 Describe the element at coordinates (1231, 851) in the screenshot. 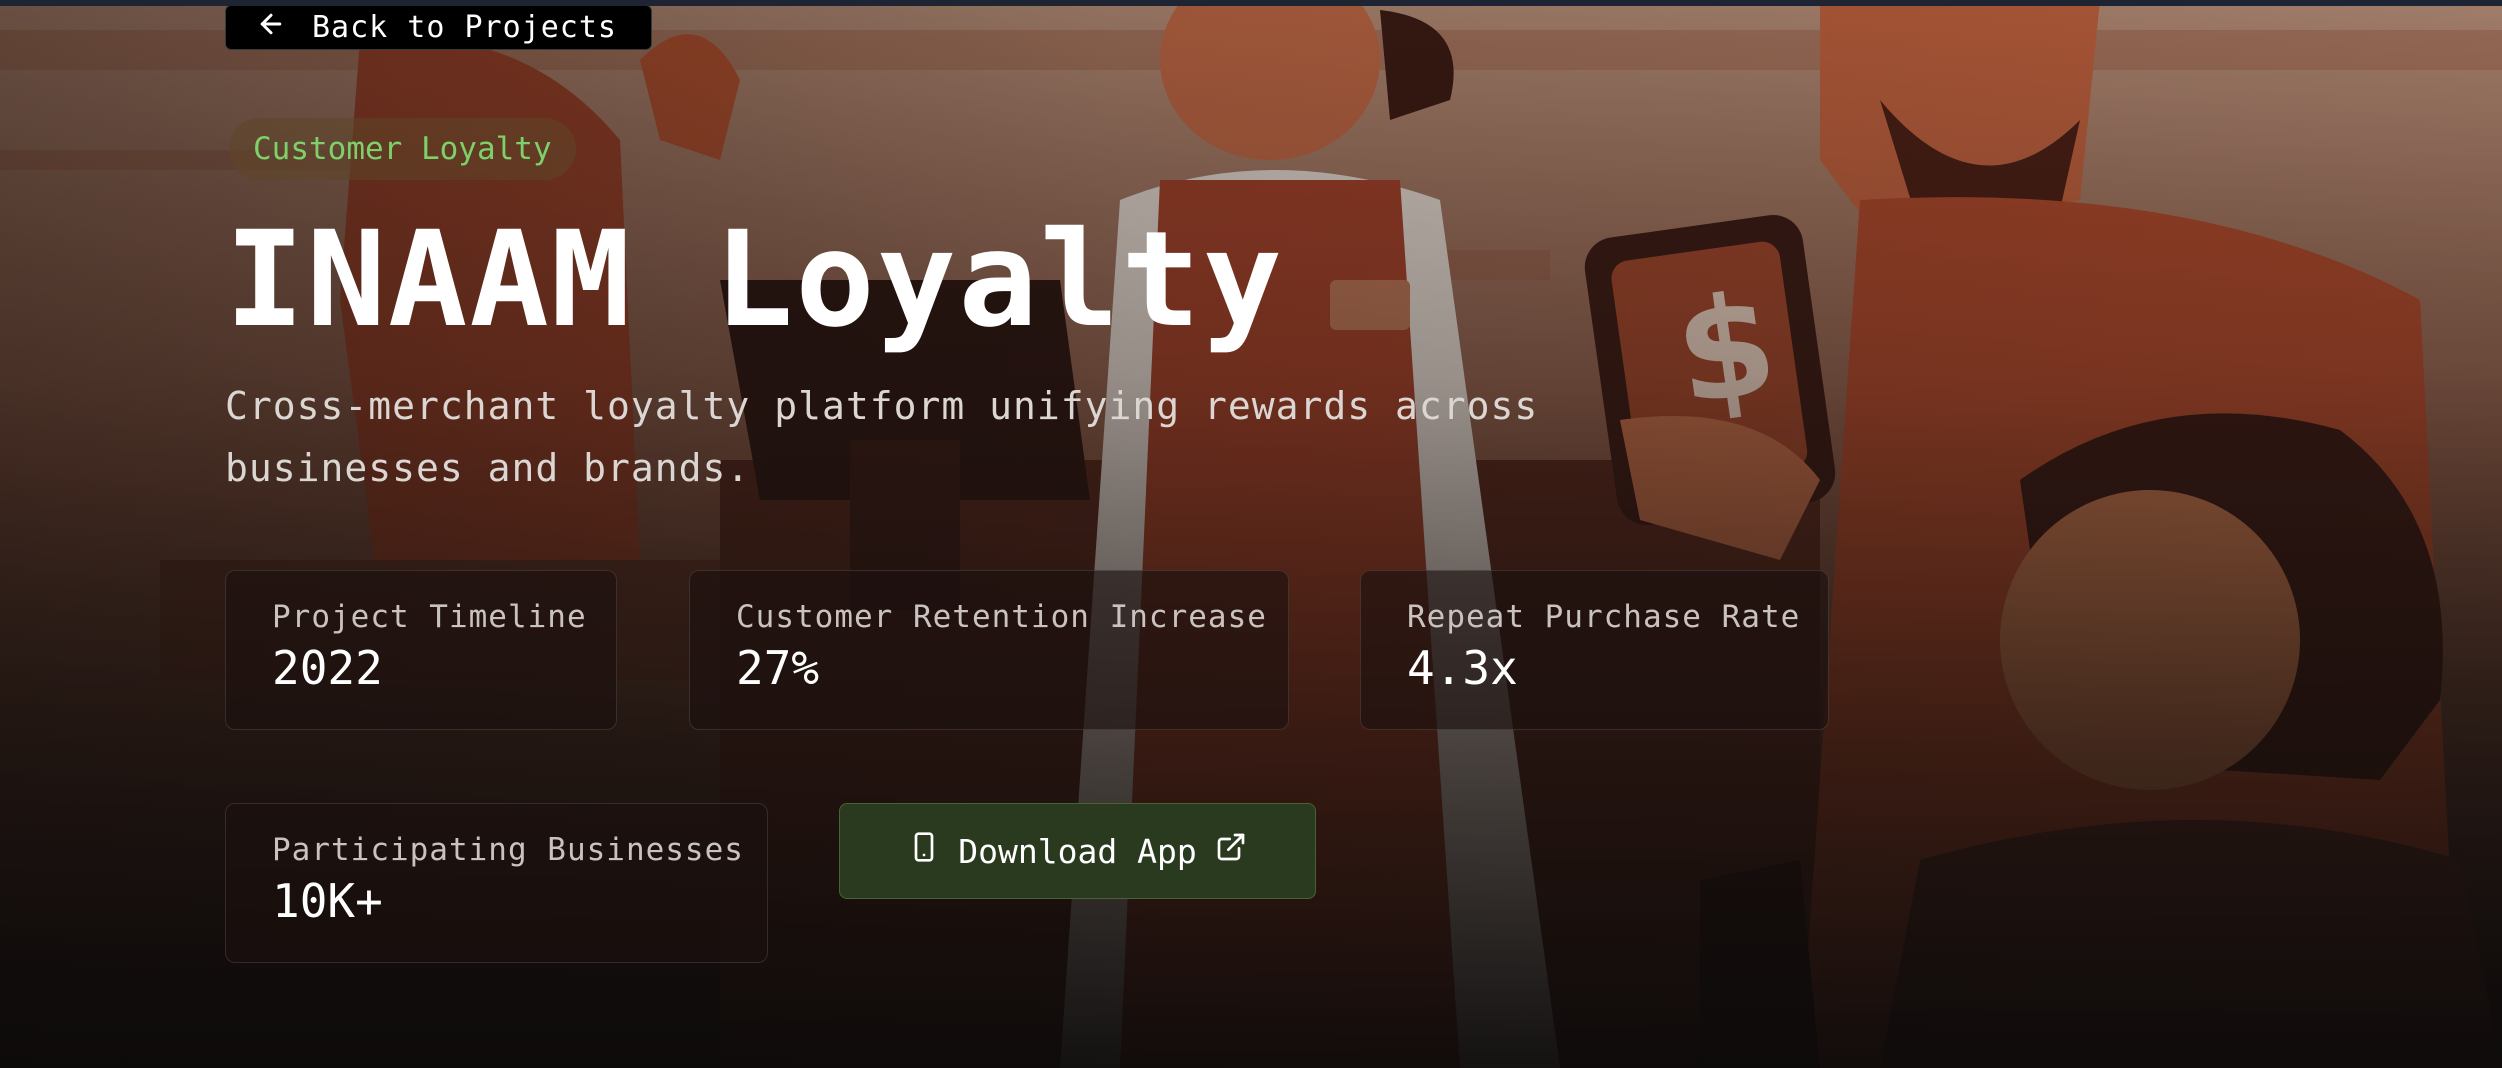

I see `external-link-icon` at that location.